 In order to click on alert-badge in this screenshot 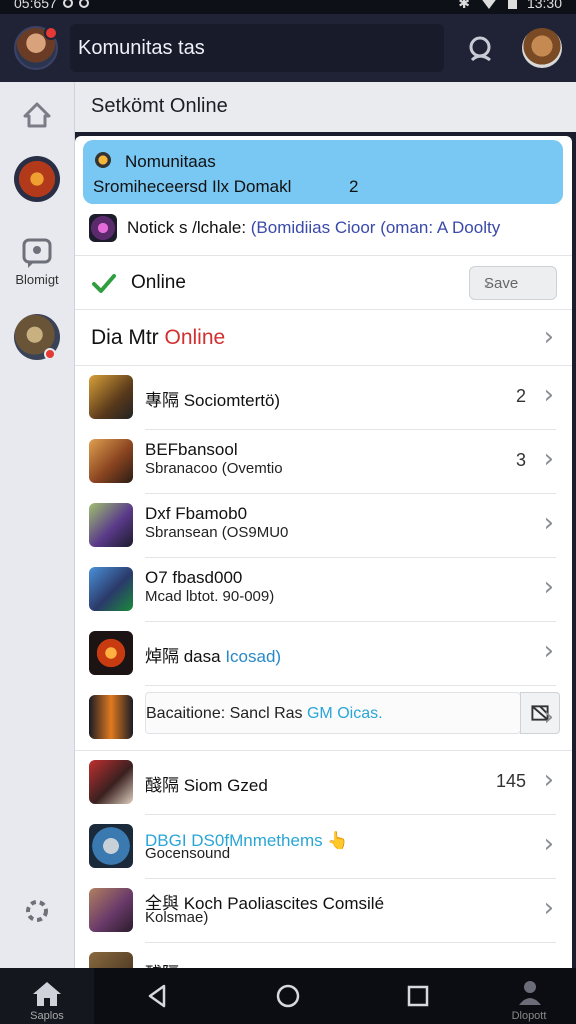, I will do `click(50, 354)`.